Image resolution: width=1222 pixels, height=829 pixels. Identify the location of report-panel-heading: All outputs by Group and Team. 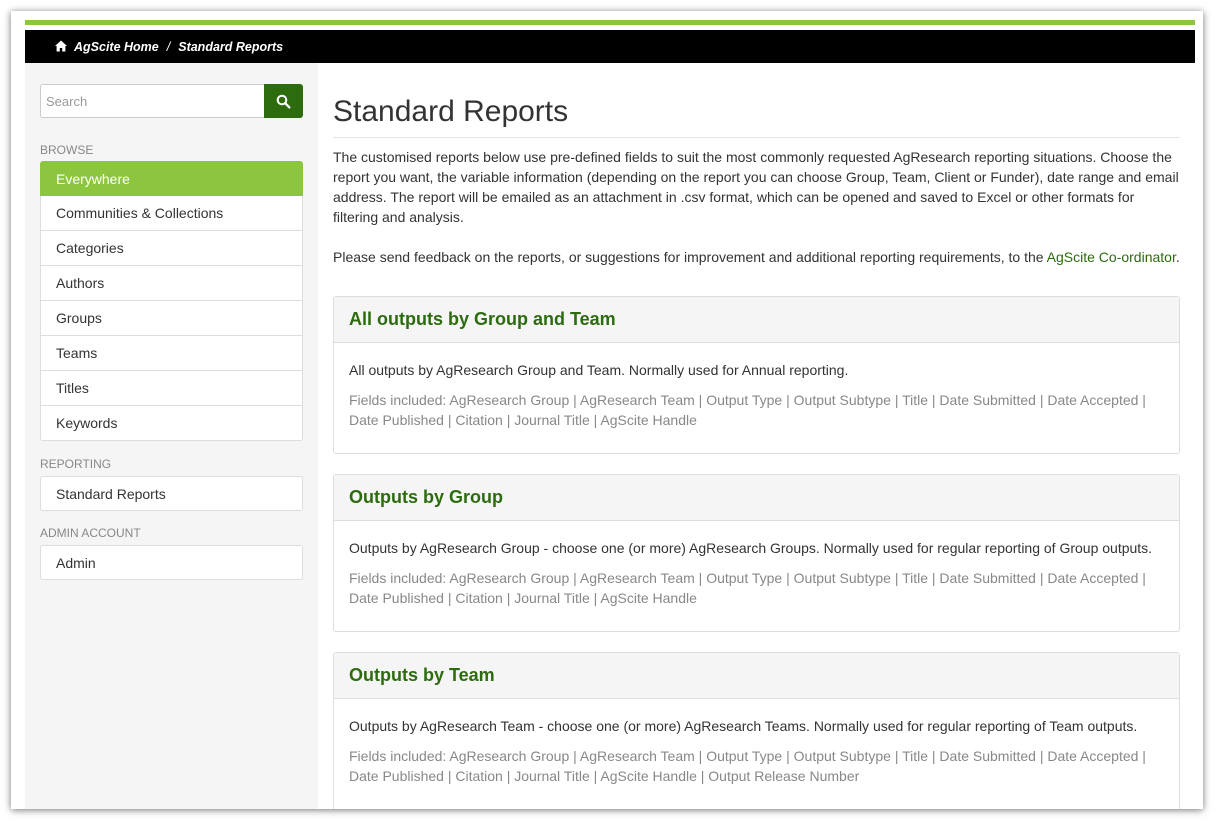
(756, 320).